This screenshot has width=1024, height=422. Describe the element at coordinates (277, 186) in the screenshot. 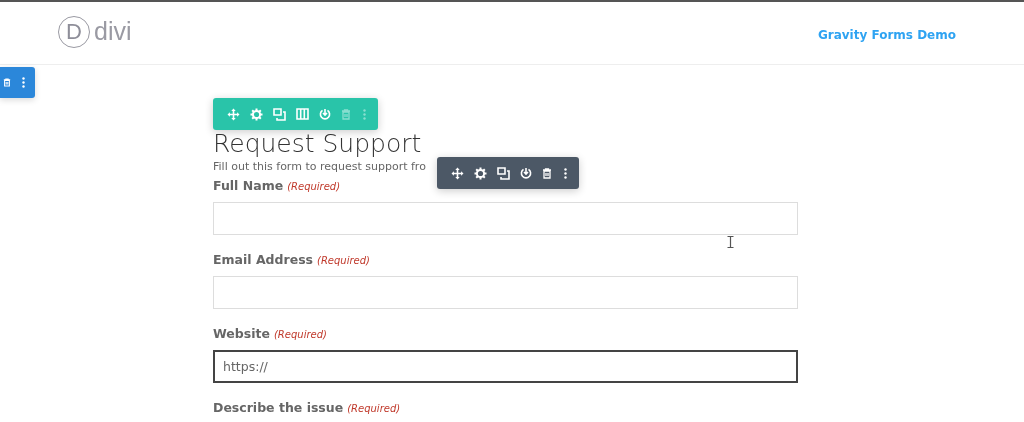

I see `field-label: Full Name (Required)` at that location.